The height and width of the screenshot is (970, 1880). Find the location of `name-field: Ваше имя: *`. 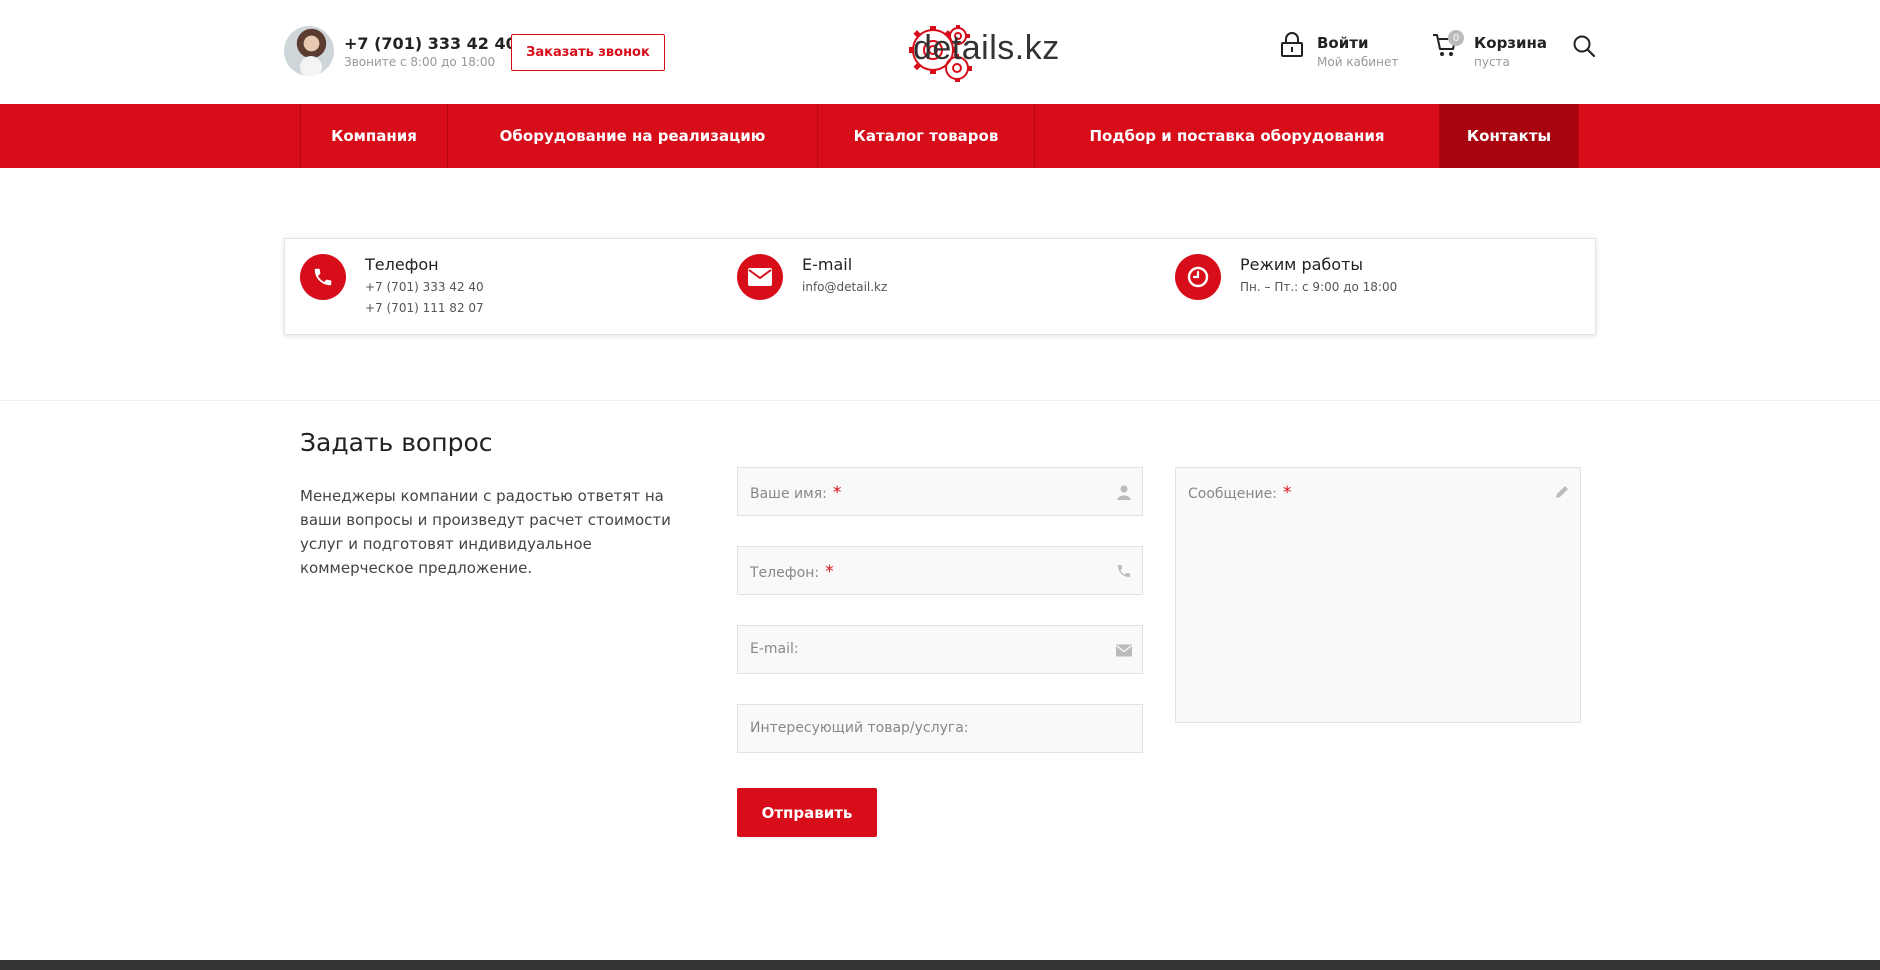

name-field: Ваше имя: * is located at coordinates (940, 491).